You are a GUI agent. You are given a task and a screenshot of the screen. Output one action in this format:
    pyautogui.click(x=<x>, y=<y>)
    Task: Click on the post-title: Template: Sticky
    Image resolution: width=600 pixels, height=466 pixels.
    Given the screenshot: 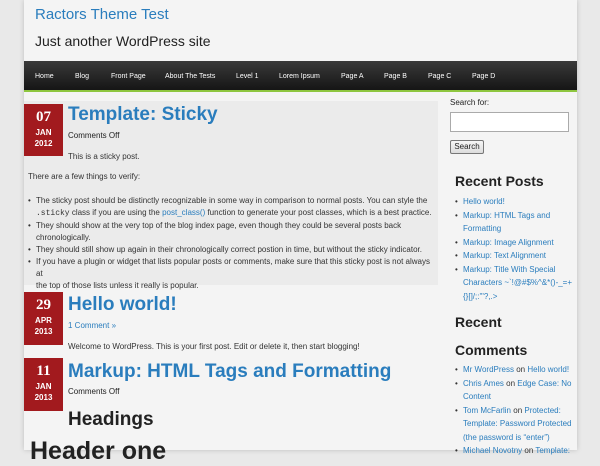 What is the action you would take?
    pyautogui.click(x=143, y=115)
    